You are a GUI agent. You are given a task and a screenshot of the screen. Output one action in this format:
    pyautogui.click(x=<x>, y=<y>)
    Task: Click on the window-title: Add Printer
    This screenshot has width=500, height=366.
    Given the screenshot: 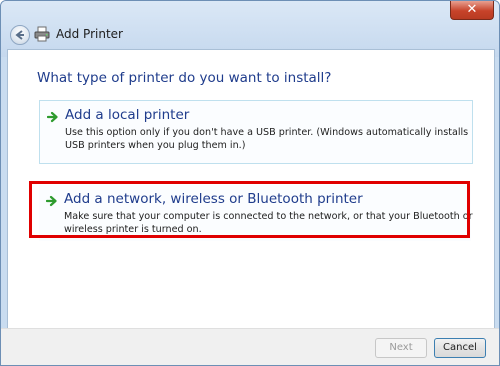 What is the action you would take?
    pyautogui.click(x=89, y=34)
    